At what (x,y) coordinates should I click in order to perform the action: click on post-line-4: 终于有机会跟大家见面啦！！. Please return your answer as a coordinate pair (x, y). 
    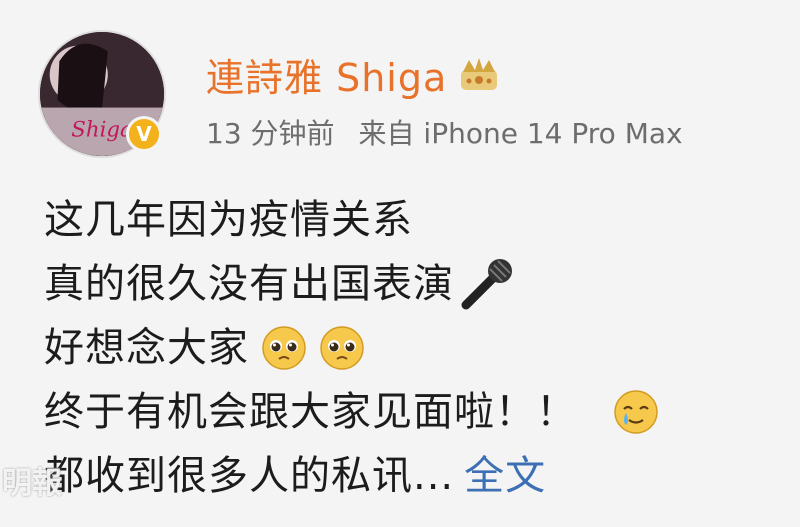
    Looking at the image, I should click on (414, 412).